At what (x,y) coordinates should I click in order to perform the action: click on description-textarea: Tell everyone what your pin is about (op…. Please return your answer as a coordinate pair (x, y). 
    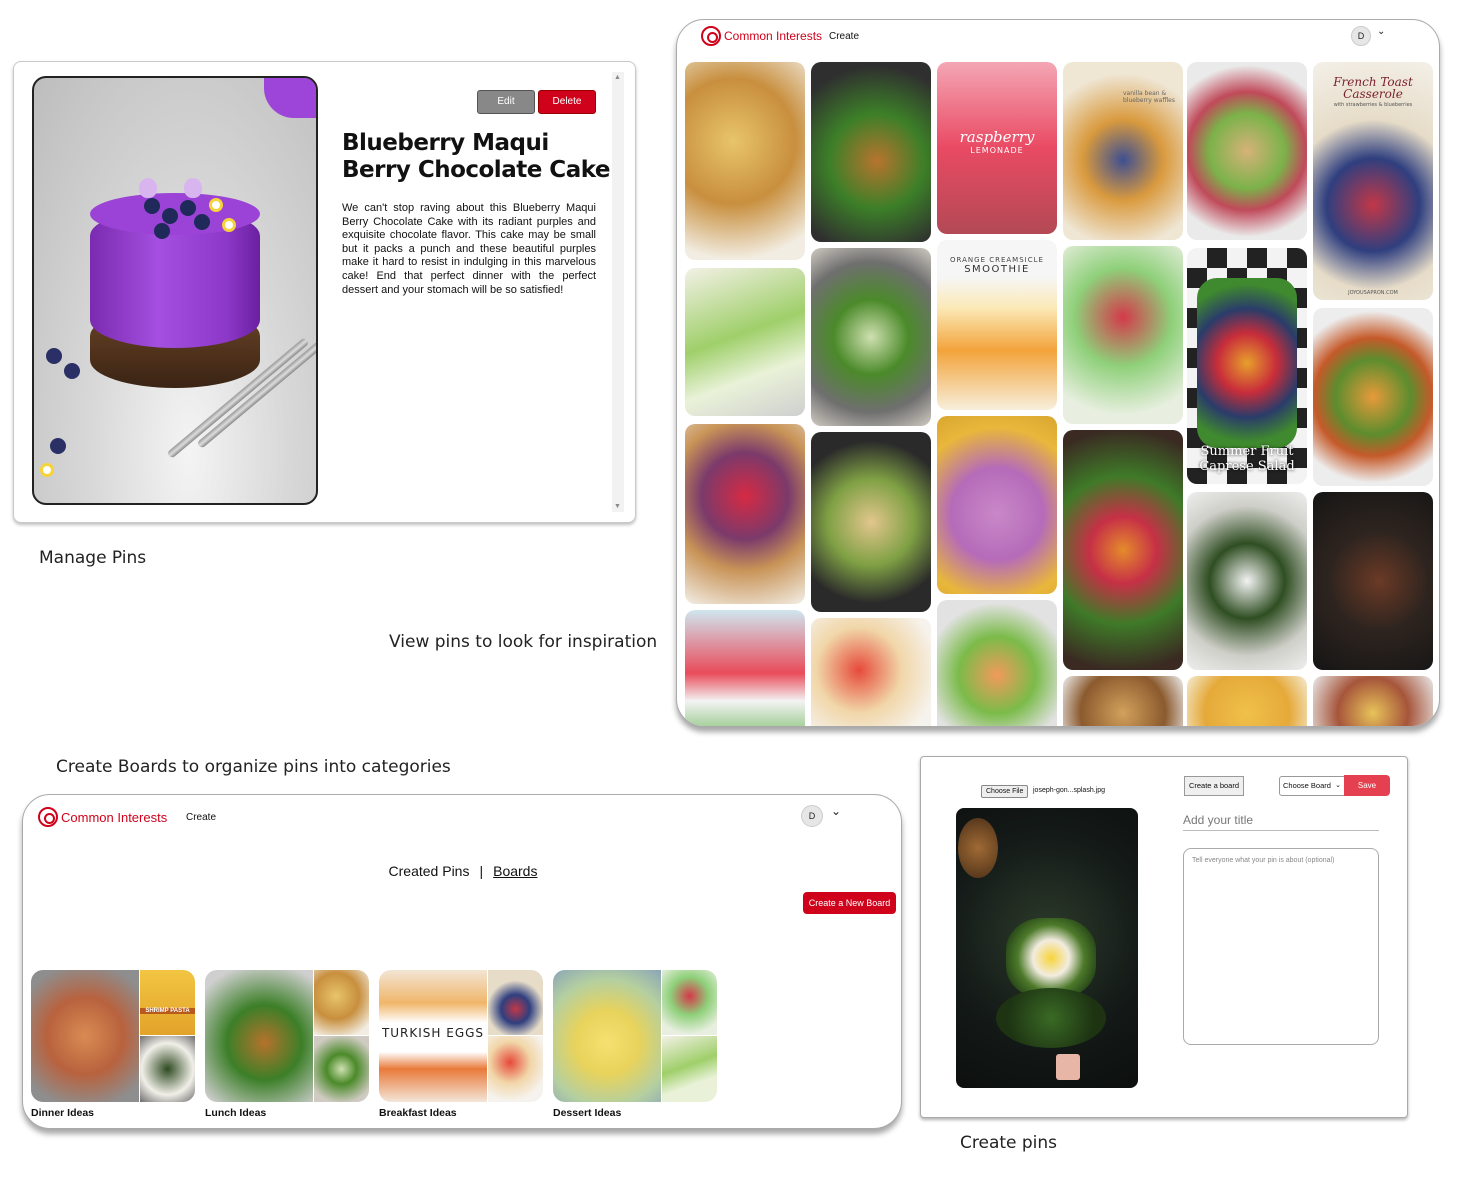
    Looking at the image, I should click on (1281, 946).